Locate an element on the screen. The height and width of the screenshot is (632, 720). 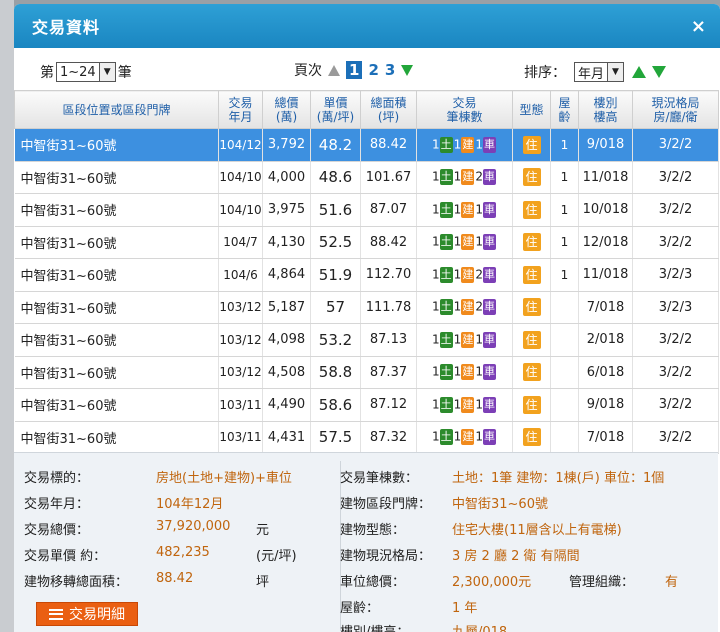
row-total: 4,000 is located at coordinates (286, 177).